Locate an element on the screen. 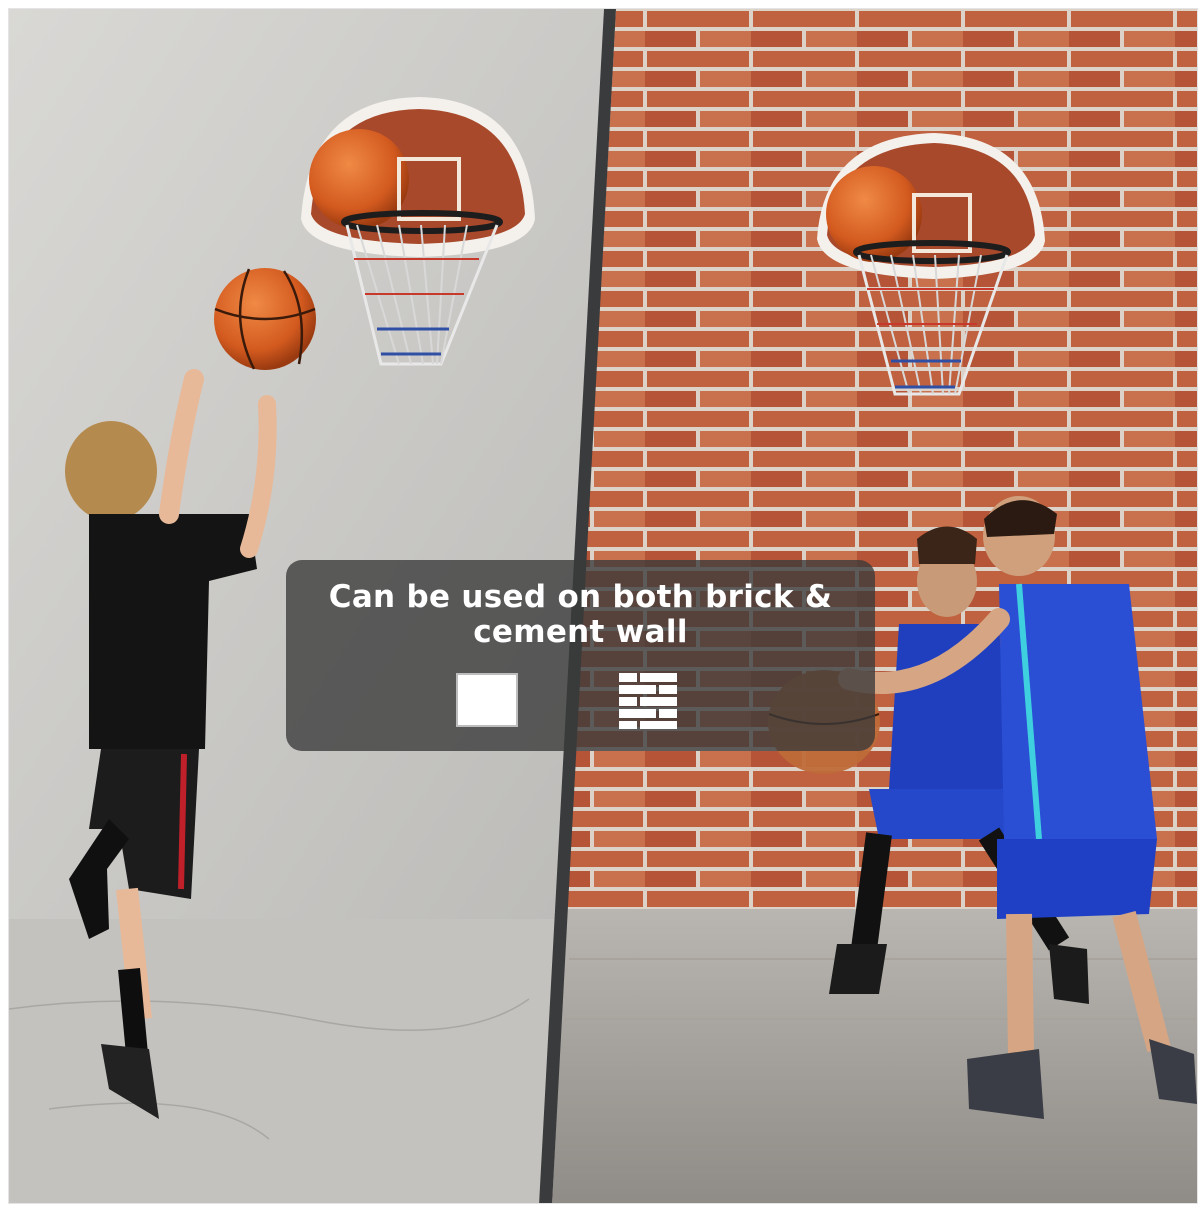 The height and width of the screenshot is (1206, 1201). cement-floor is located at coordinates (285, 1061).